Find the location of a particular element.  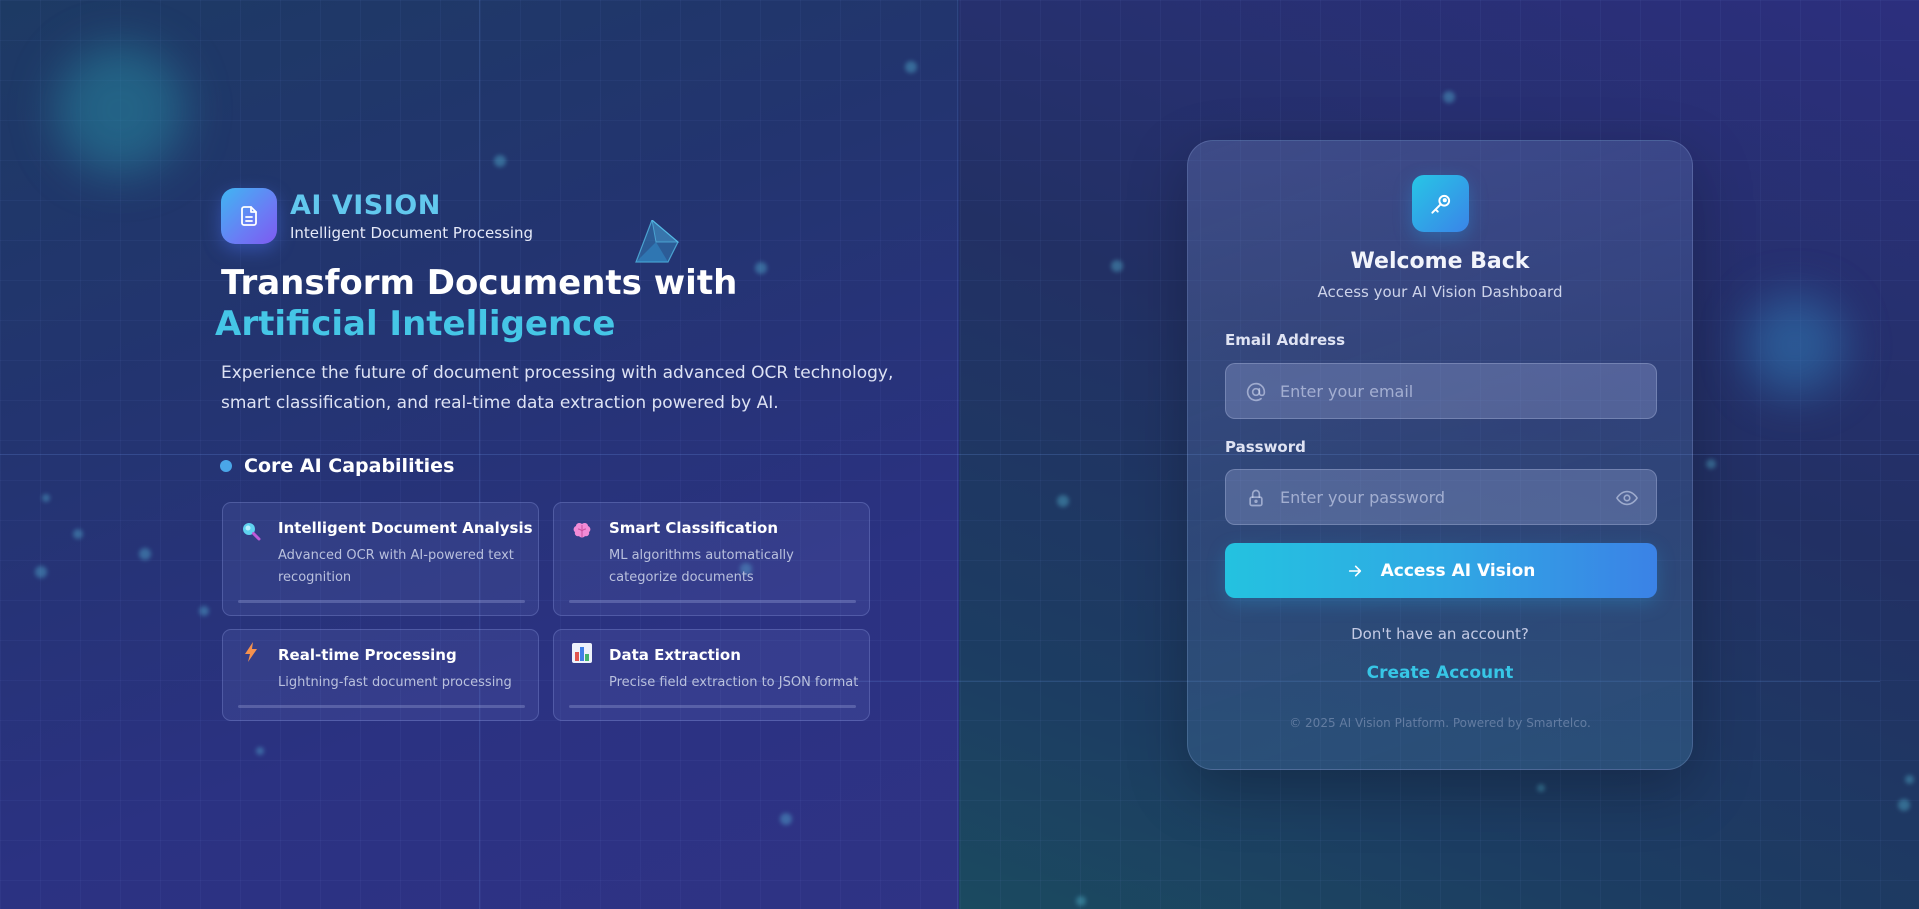

password-label: Password is located at coordinates (1265, 447).